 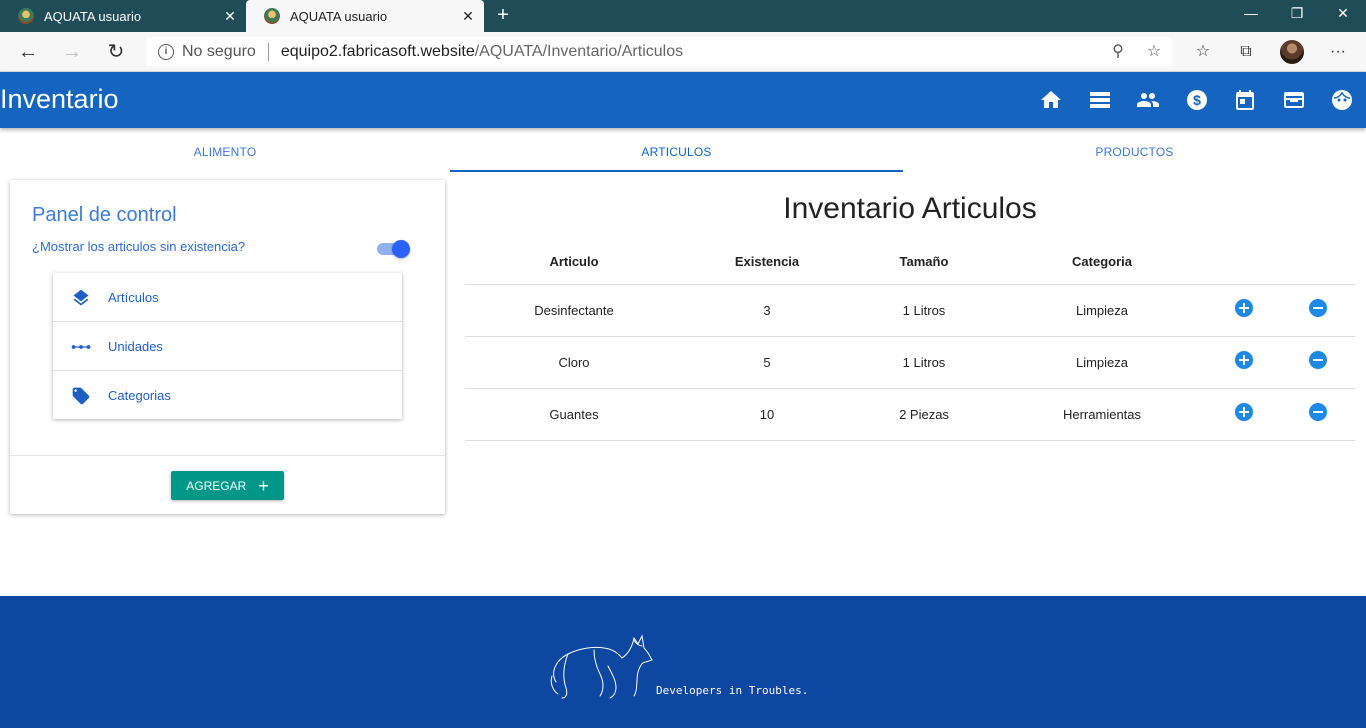 I want to click on menu-item-label: Artículos, so click(x=133, y=297).